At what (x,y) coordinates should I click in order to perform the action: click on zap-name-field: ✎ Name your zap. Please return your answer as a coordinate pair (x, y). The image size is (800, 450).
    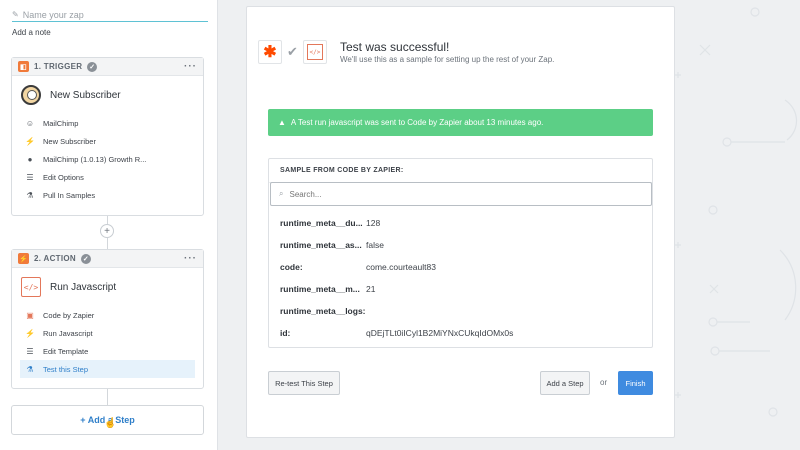
    Looking at the image, I should click on (110, 15).